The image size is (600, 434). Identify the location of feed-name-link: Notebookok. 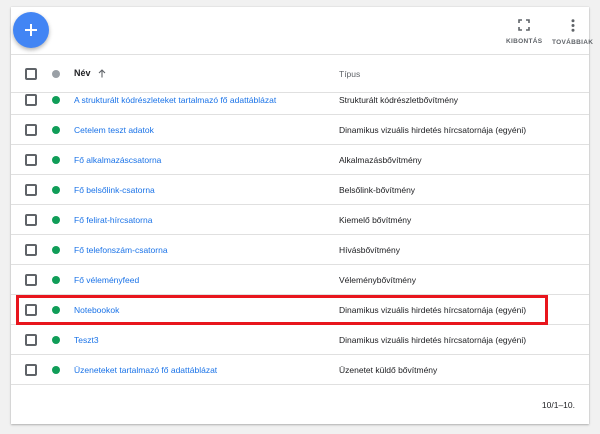
(96, 310).